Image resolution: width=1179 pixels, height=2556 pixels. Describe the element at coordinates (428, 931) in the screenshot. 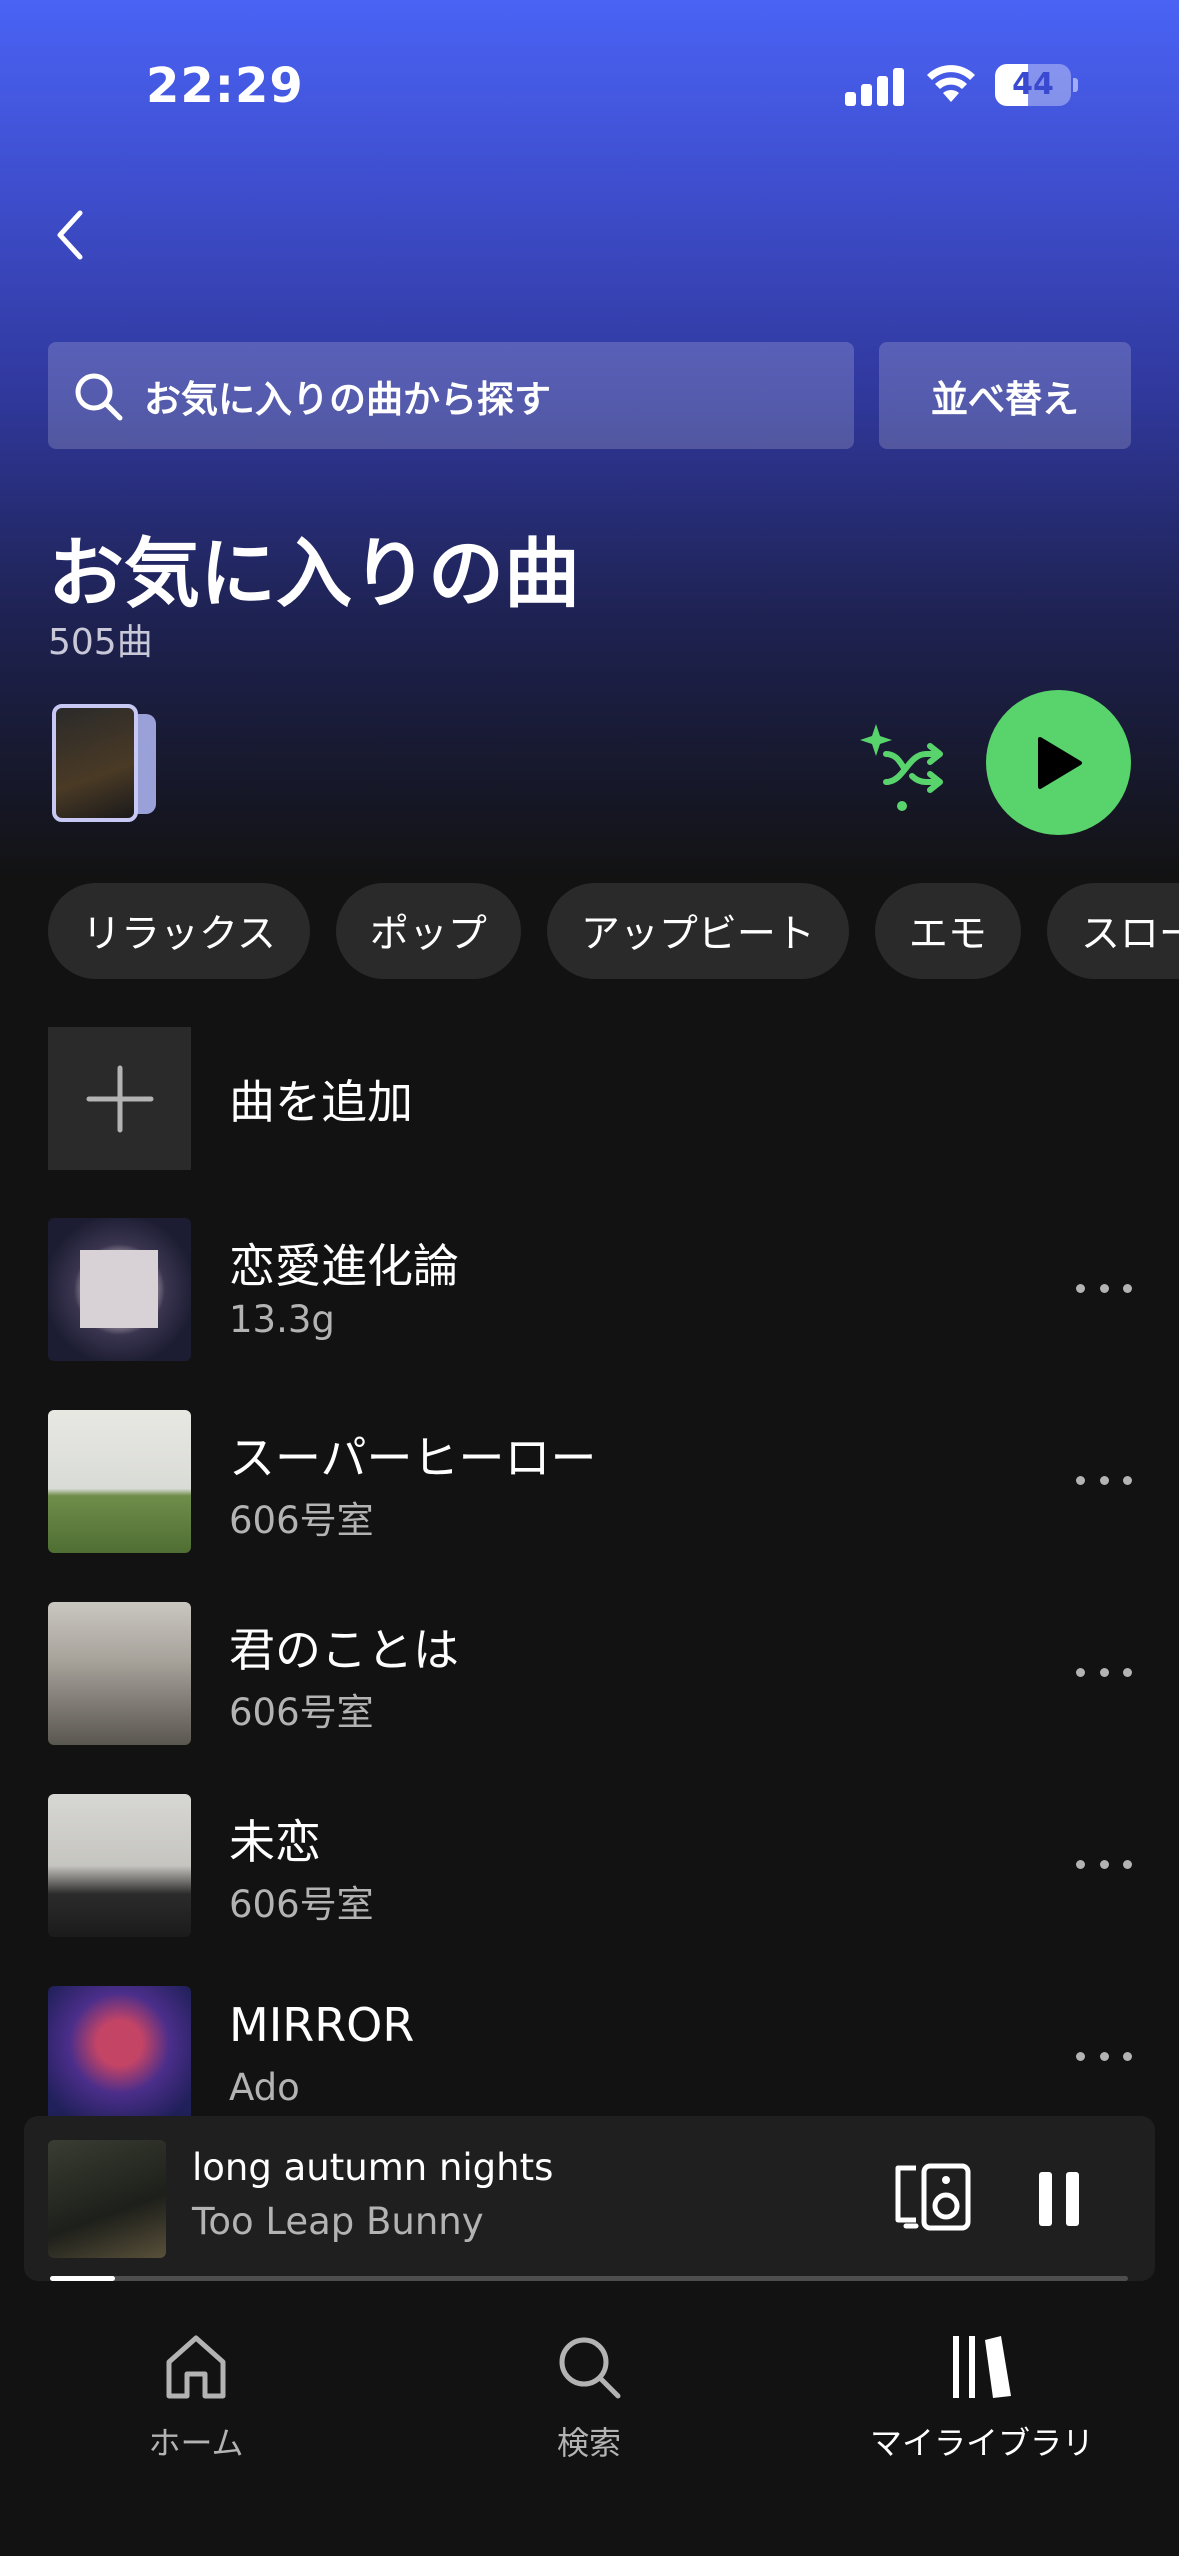

I see `chip-pop: ポップ` at that location.